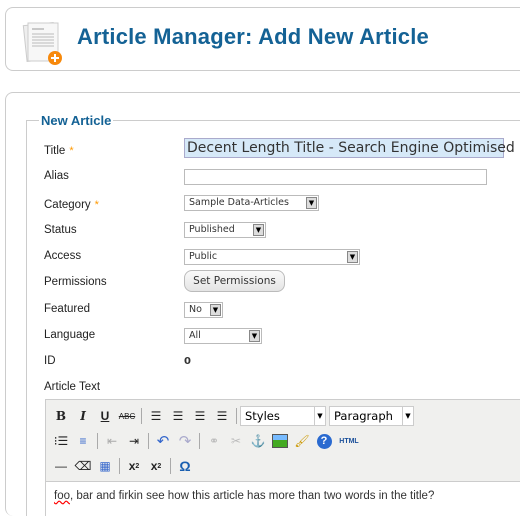  I want to click on align-left-icon: ☰, so click(156, 416).